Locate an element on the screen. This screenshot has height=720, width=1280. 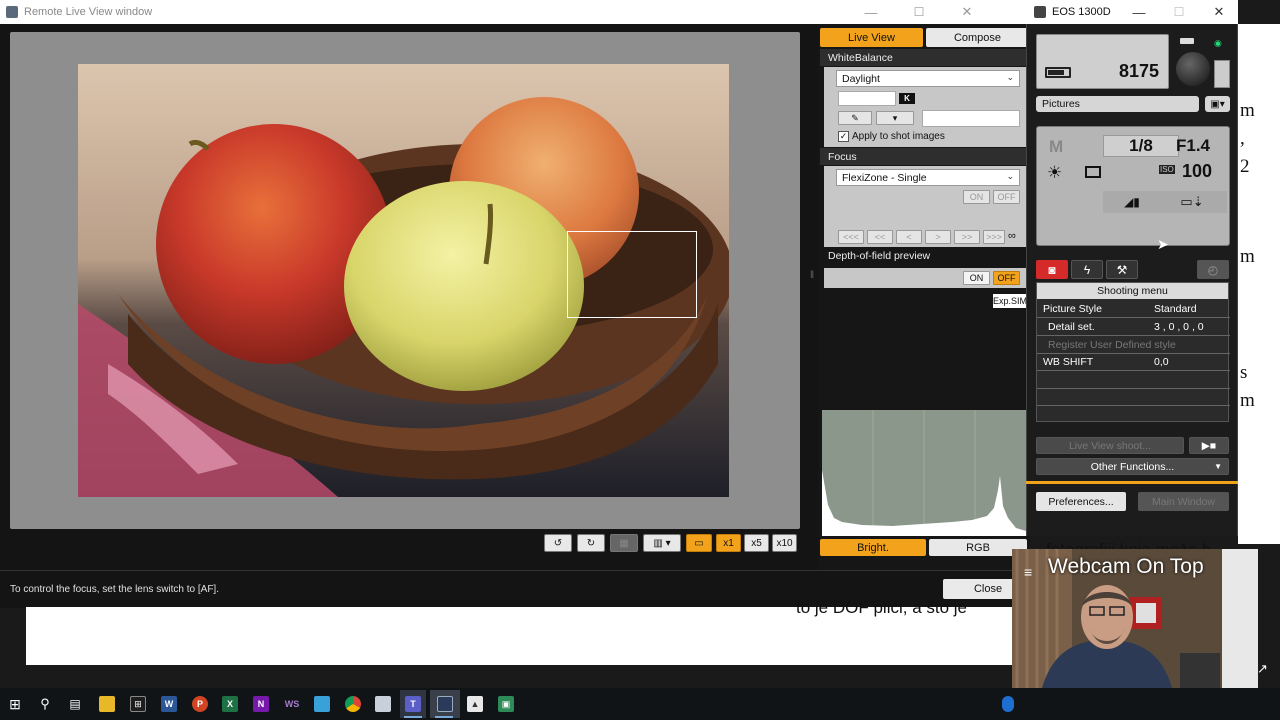
file-explorer-icon is located at coordinates (107, 704).